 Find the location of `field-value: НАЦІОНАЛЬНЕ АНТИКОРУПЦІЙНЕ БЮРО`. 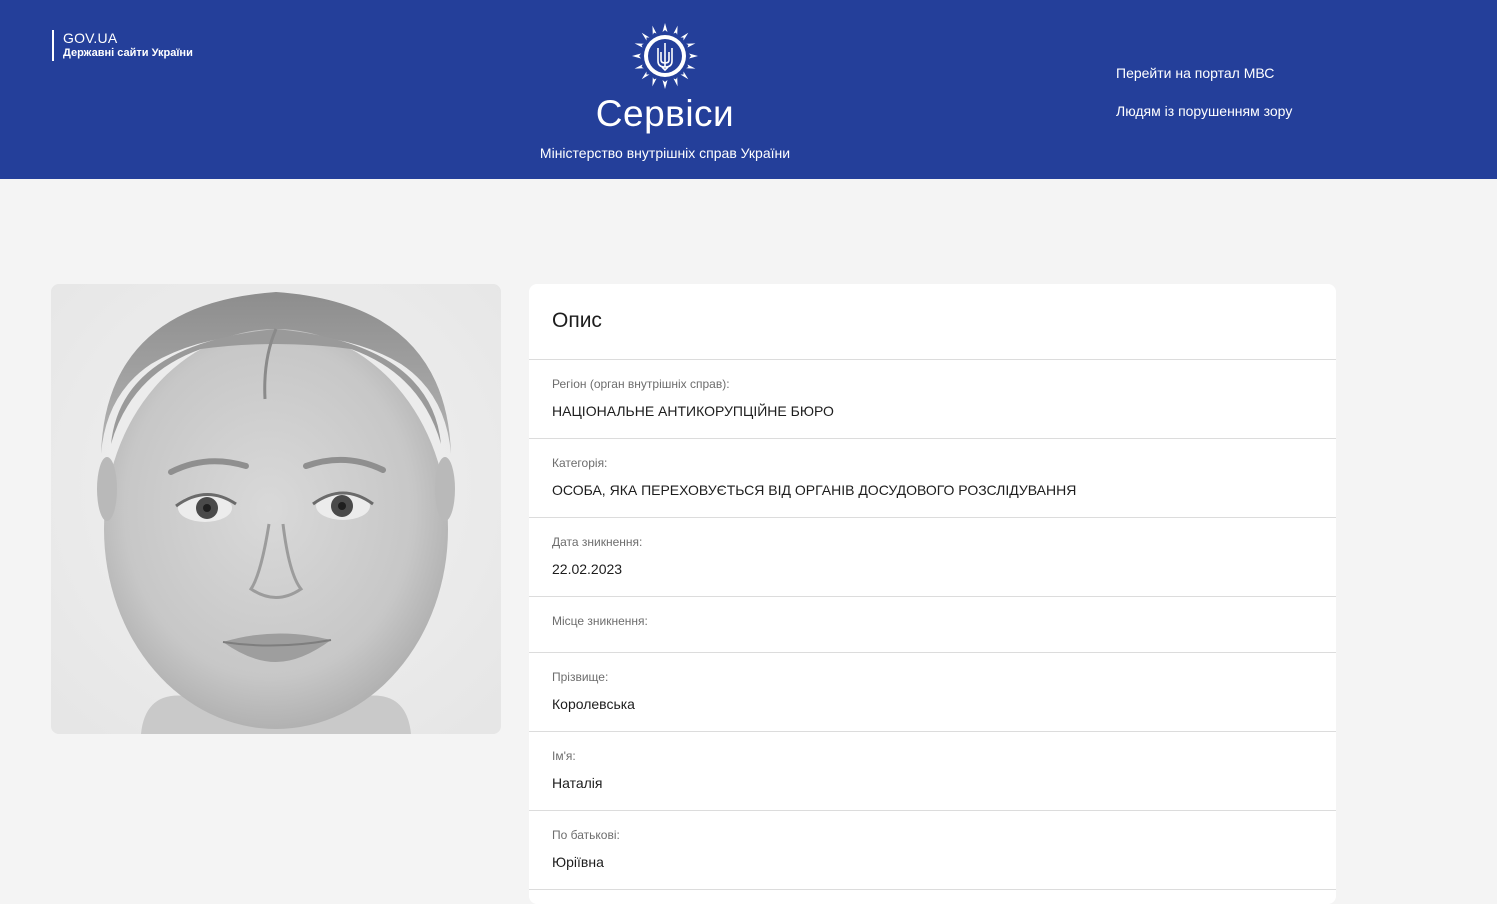

field-value: НАЦІОНАЛЬНЕ АНТИКОРУПЦІЙНЕ БЮРО is located at coordinates (693, 411).